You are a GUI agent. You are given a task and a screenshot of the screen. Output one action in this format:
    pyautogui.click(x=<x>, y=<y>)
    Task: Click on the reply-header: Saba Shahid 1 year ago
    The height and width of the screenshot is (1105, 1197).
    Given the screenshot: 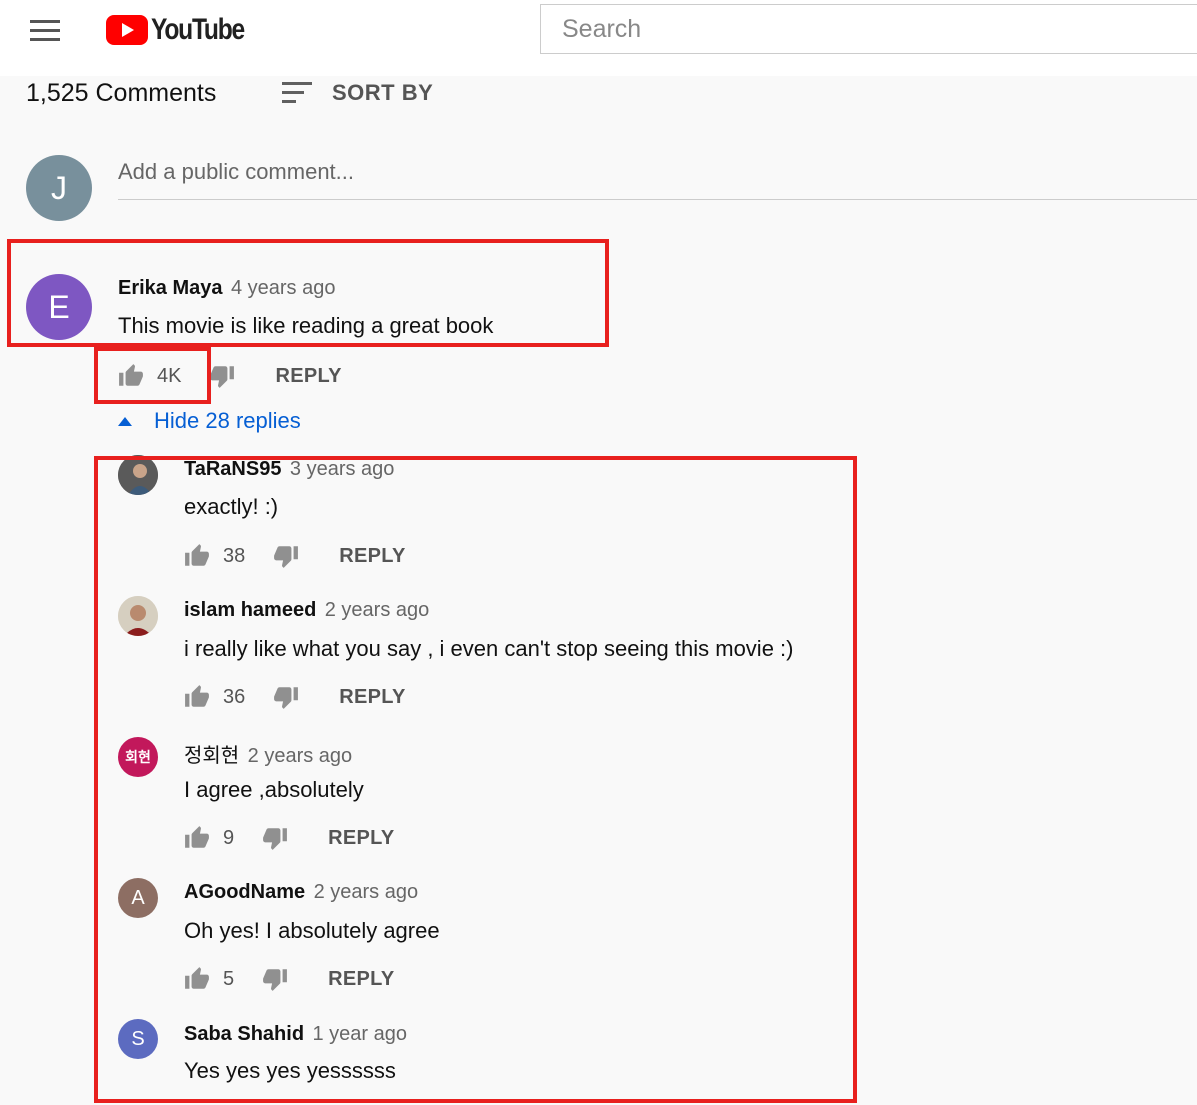 What is the action you would take?
    pyautogui.click(x=295, y=1034)
    